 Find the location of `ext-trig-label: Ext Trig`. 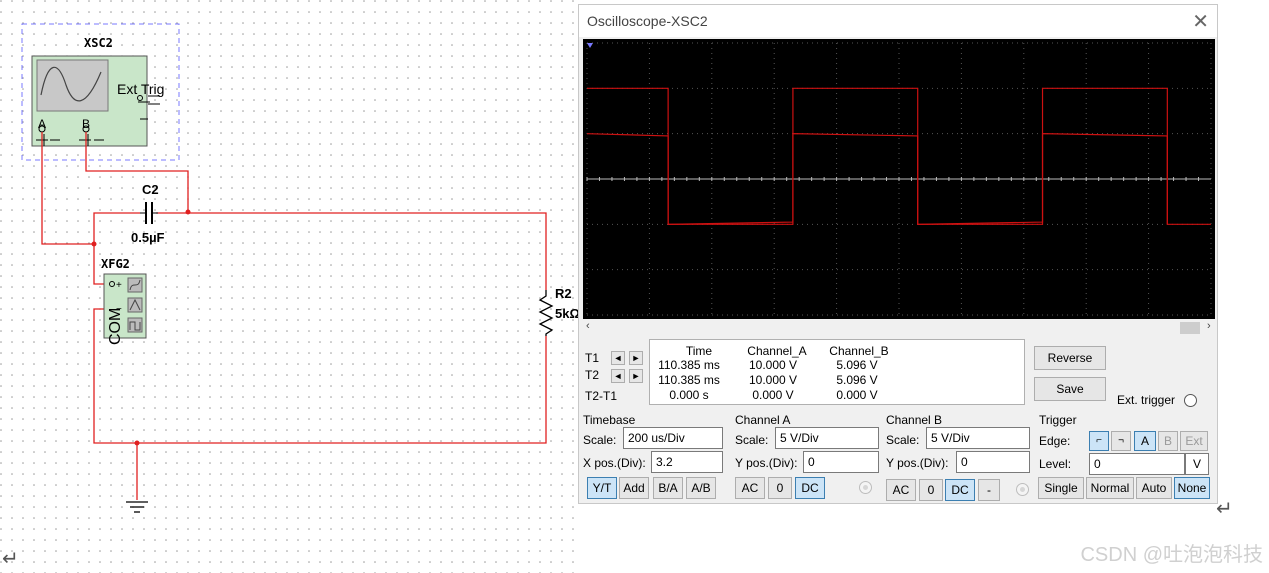

ext-trig-label: Ext Trig is located at coordinates (140, 89).